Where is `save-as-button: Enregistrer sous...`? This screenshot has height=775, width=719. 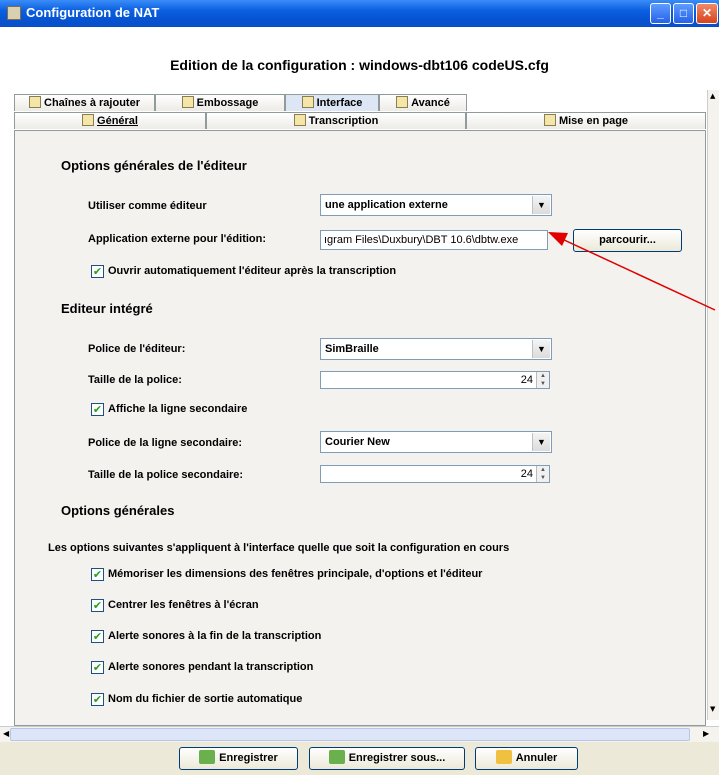 save-as-button: Enregistrer sous... is located at coordinates (387, 758).